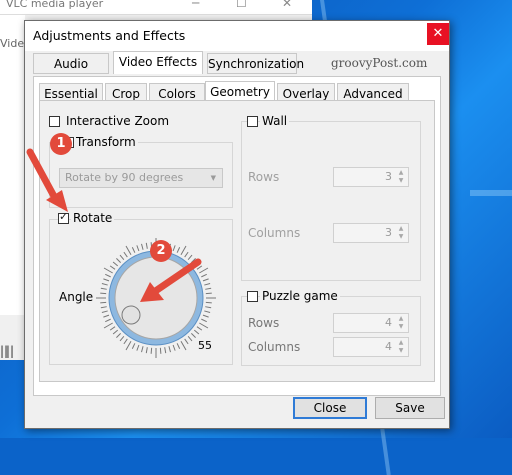 This screenshot has height=475, width=512. Describe the element at coordinates (237, 36) in the screenshot. I see `dialog-titlebar: Adjustments and Effects ✕` at that location.